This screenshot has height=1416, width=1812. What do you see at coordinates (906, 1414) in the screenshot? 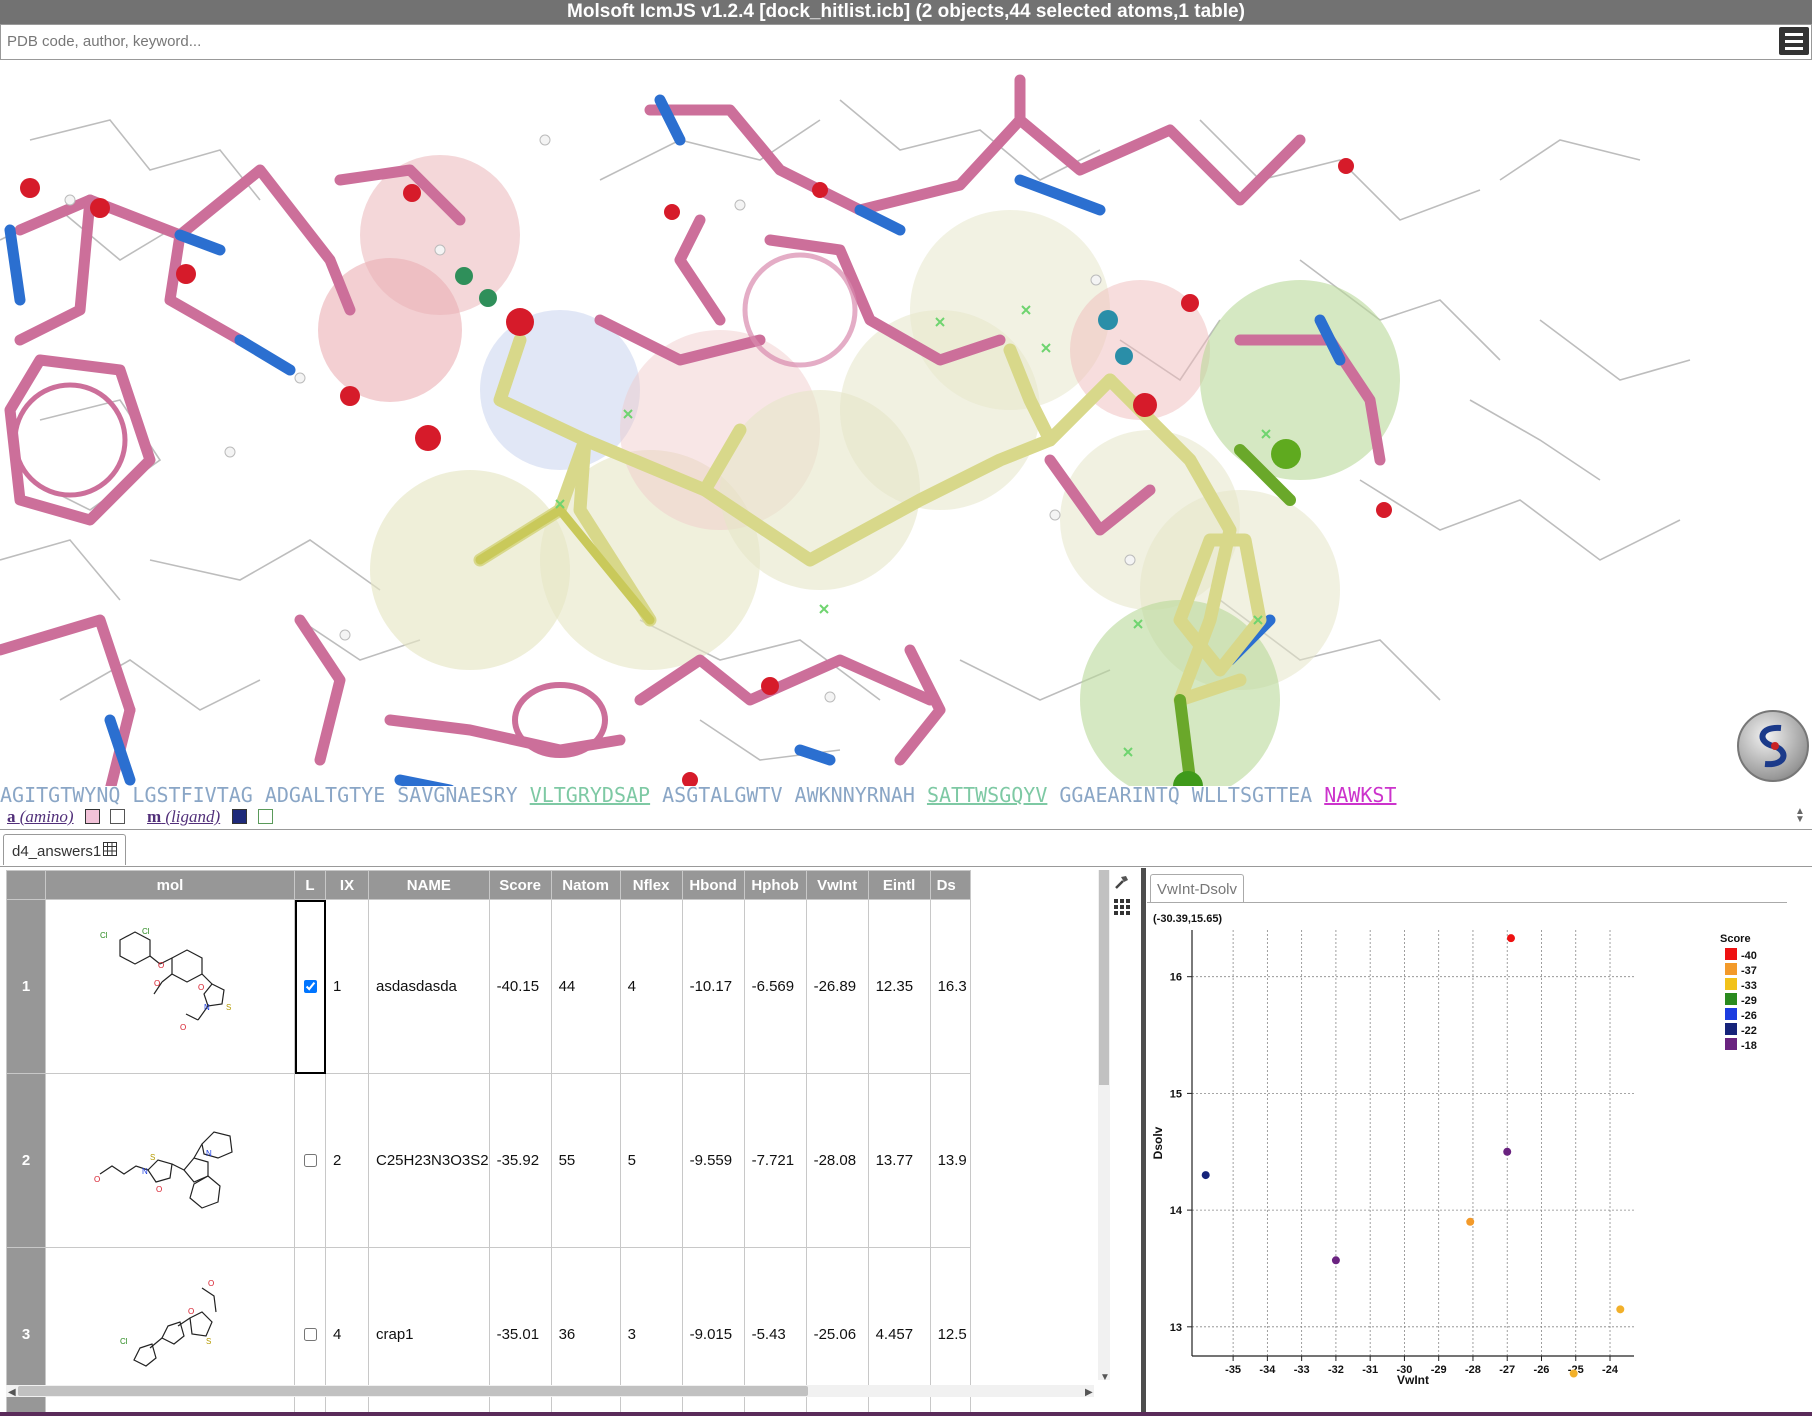
I see `bottom-border` at bounding box center [906, 1414].